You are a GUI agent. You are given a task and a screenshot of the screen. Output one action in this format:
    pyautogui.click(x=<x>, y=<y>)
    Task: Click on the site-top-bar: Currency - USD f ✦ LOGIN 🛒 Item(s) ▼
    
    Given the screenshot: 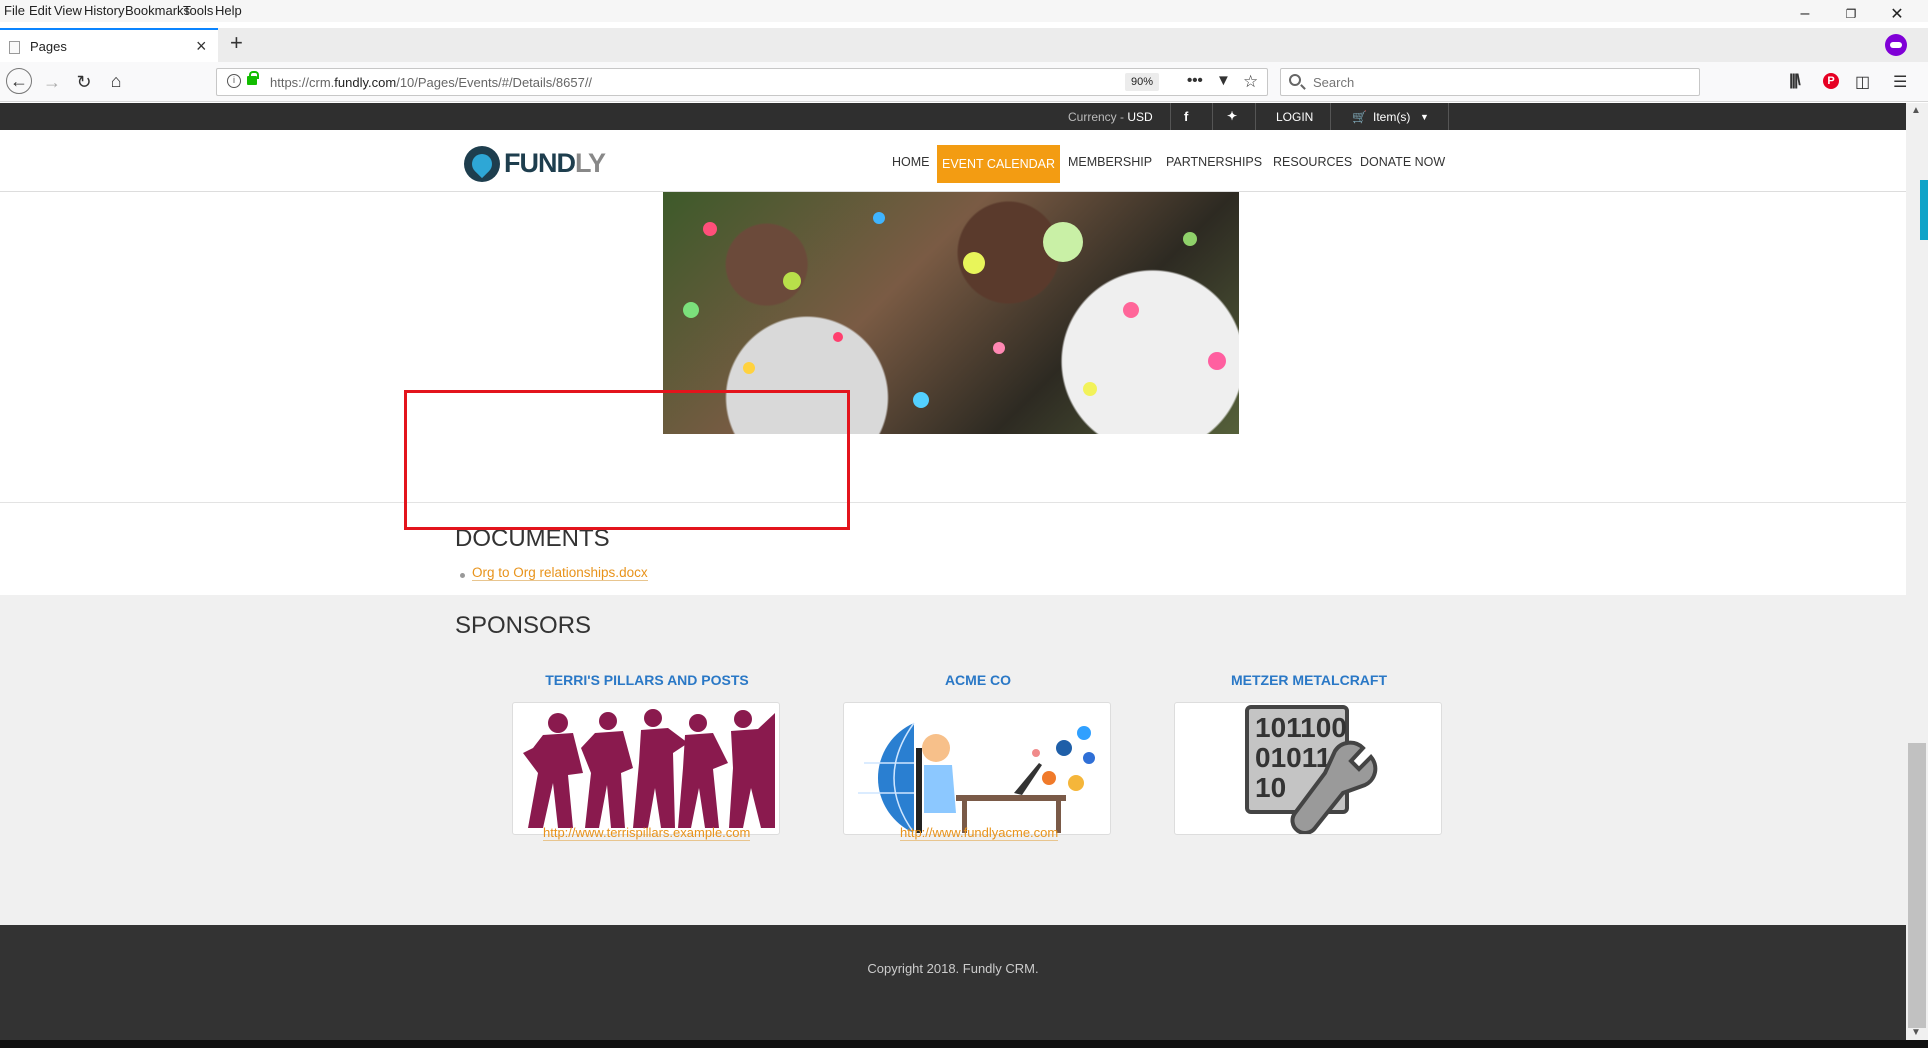 What is the action you would take?
    pyautogui.click(x=953, y=116)
    